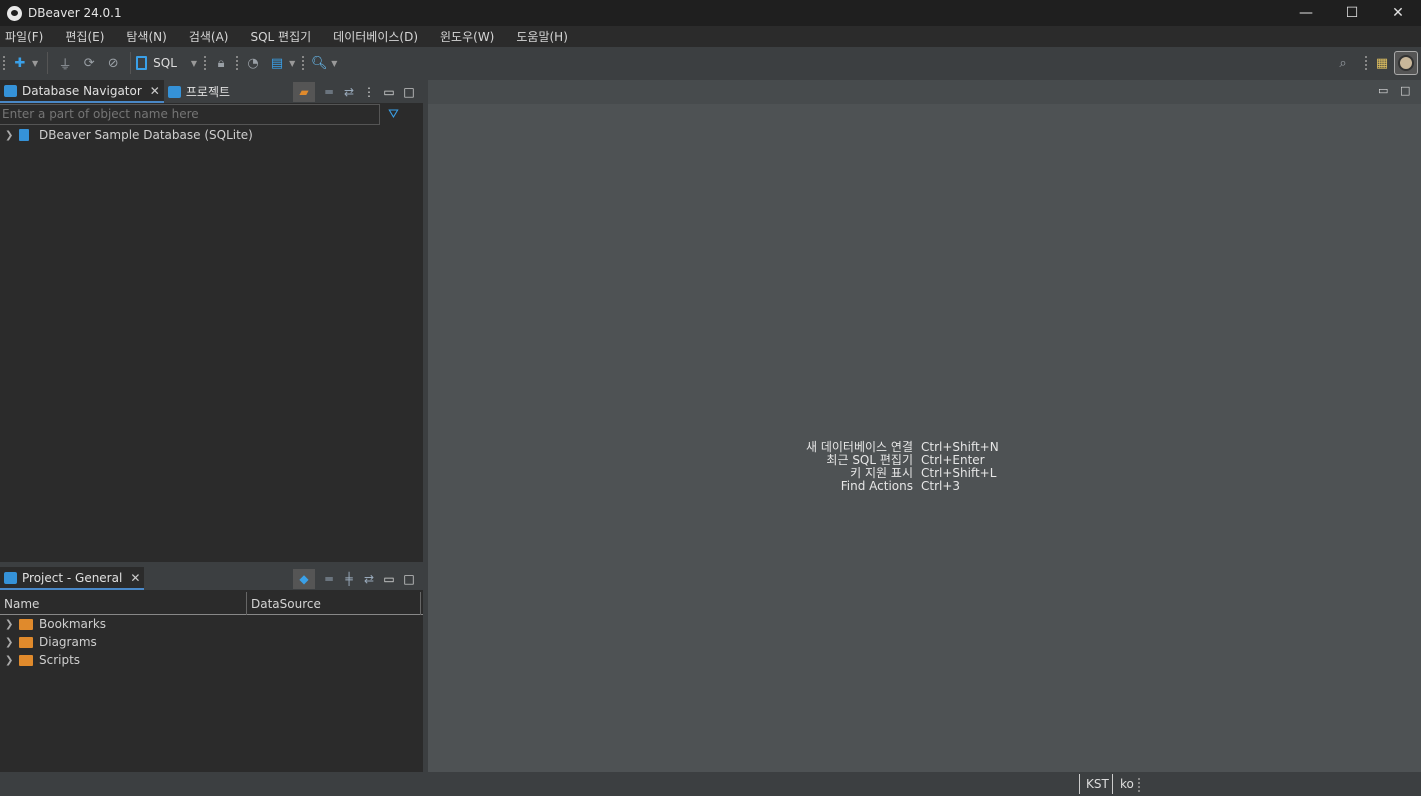 Image resolution: width=1421 pixels, height=796 pixels. Describe the element at coordinates (334, 63) in the screenshot. I see `search-dropdown-icon: ▼` at that location.